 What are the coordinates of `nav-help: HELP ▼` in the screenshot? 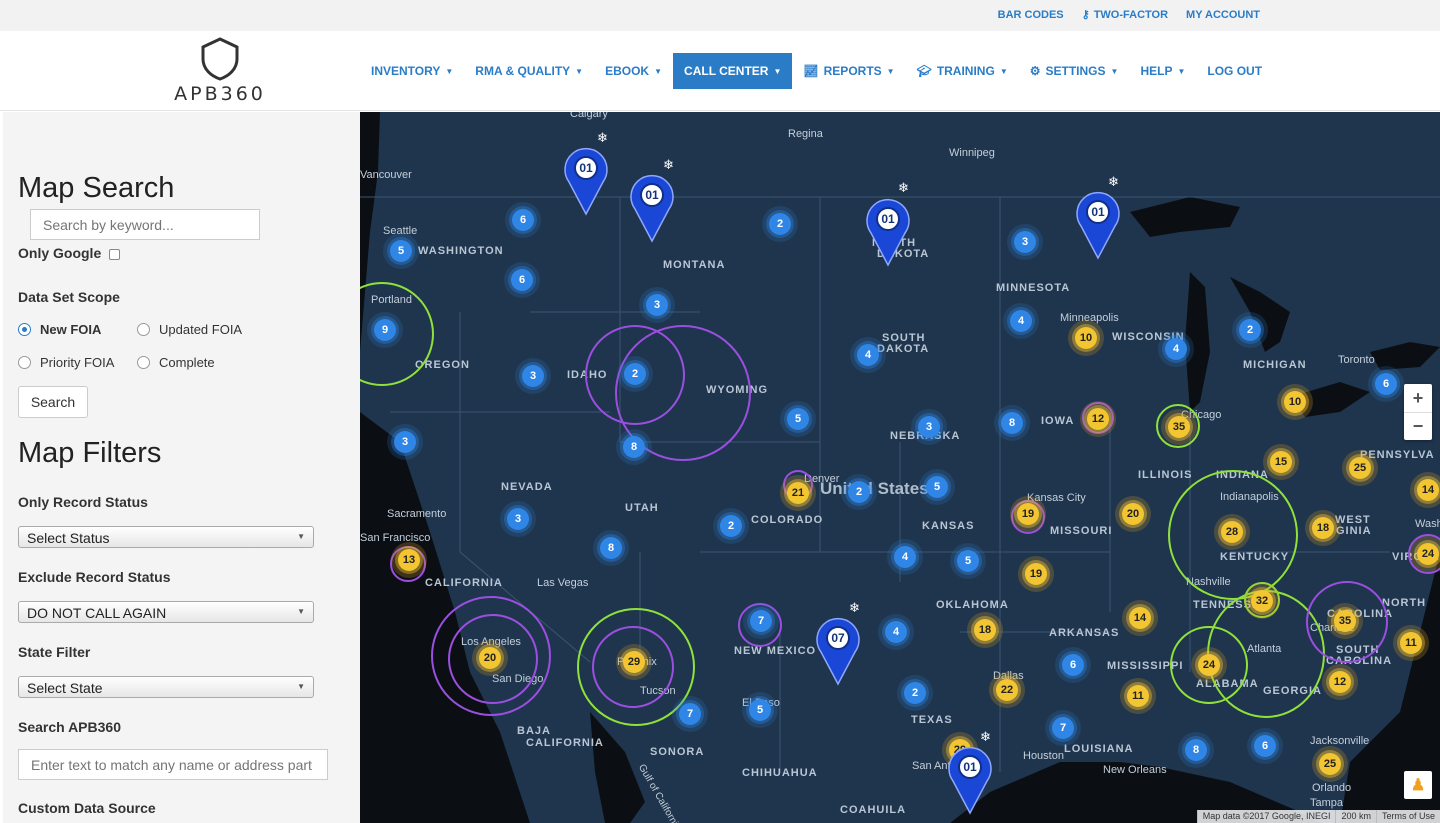 It's located at (1162, 71).